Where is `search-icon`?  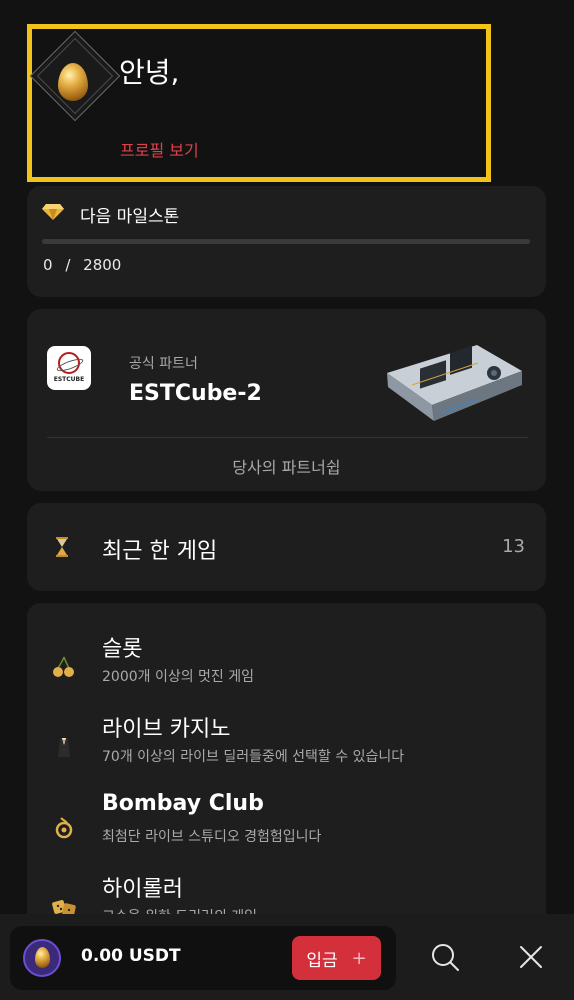 search-icon is located at coordinates (445, 957).